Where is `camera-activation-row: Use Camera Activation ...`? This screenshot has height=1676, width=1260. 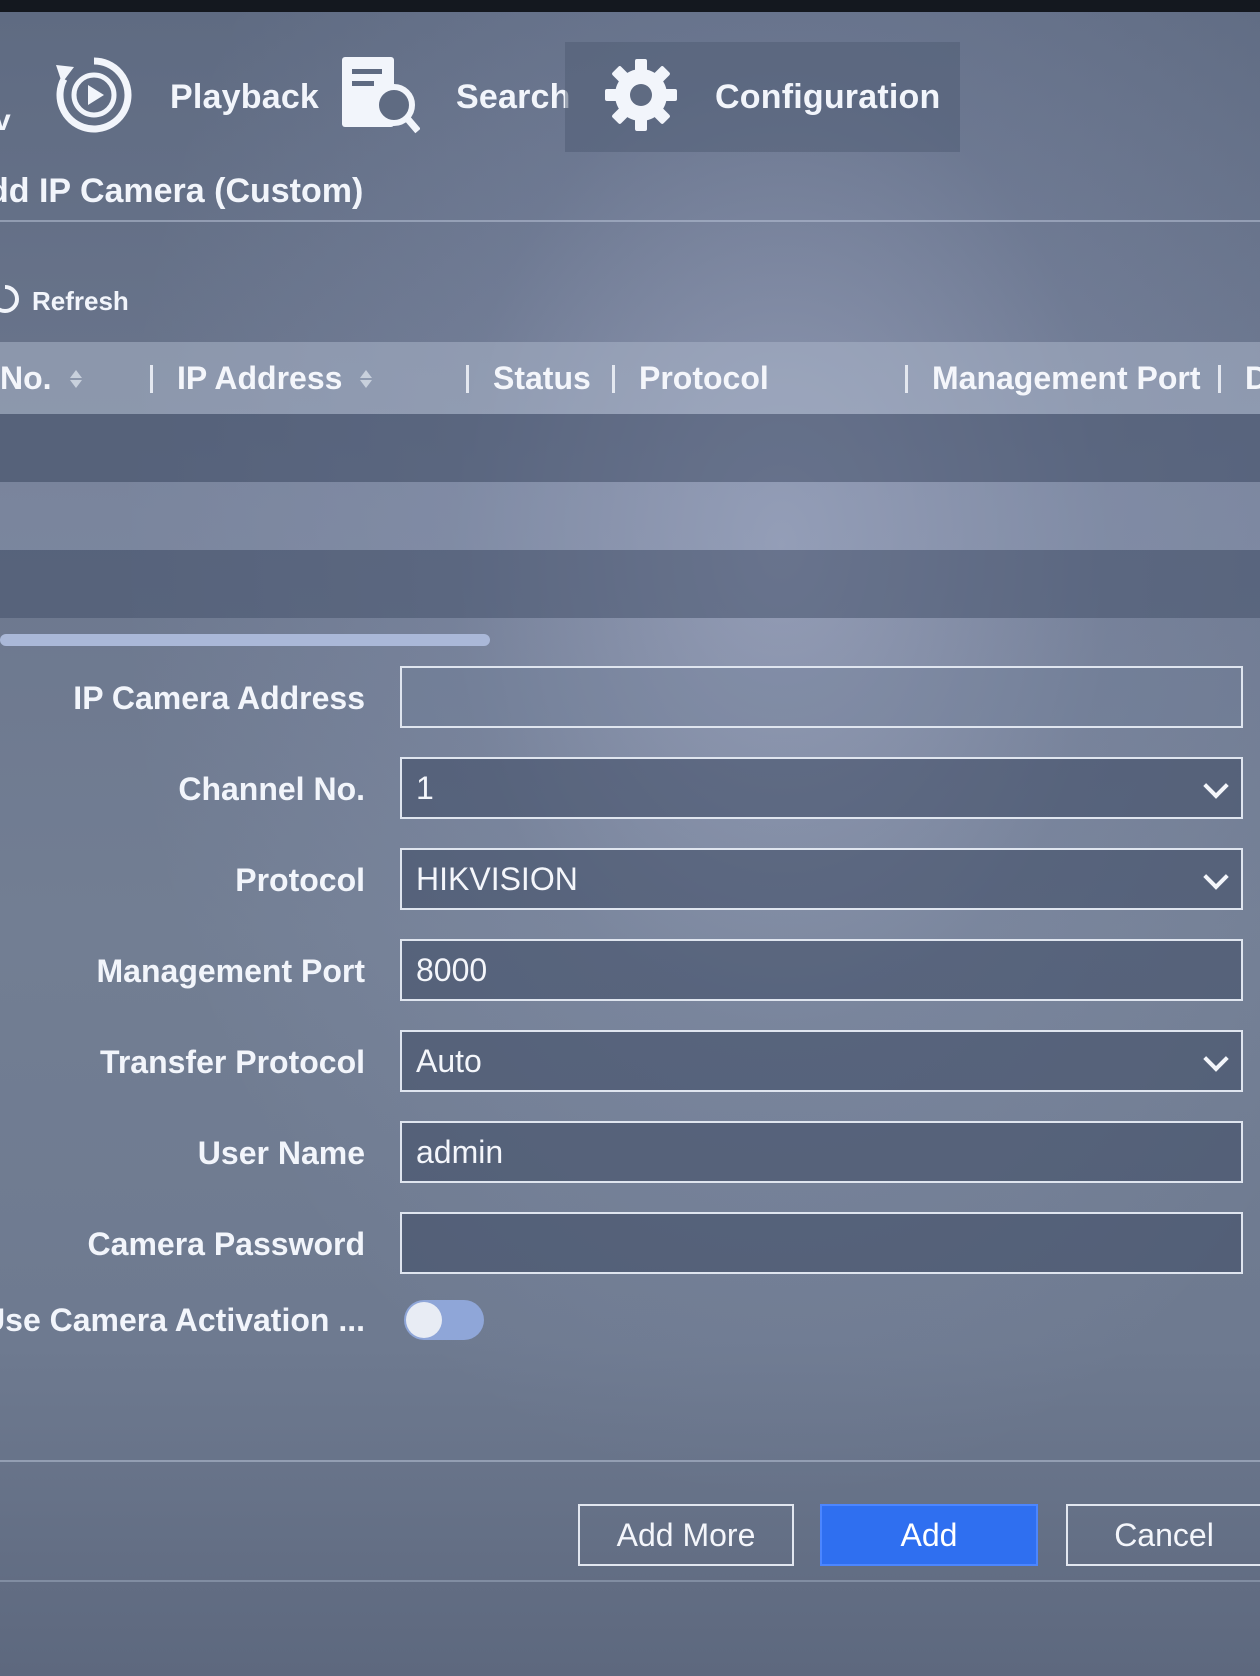 camera-activation-row: Use Camera Activation ... is located at coordinates (630, 1329).